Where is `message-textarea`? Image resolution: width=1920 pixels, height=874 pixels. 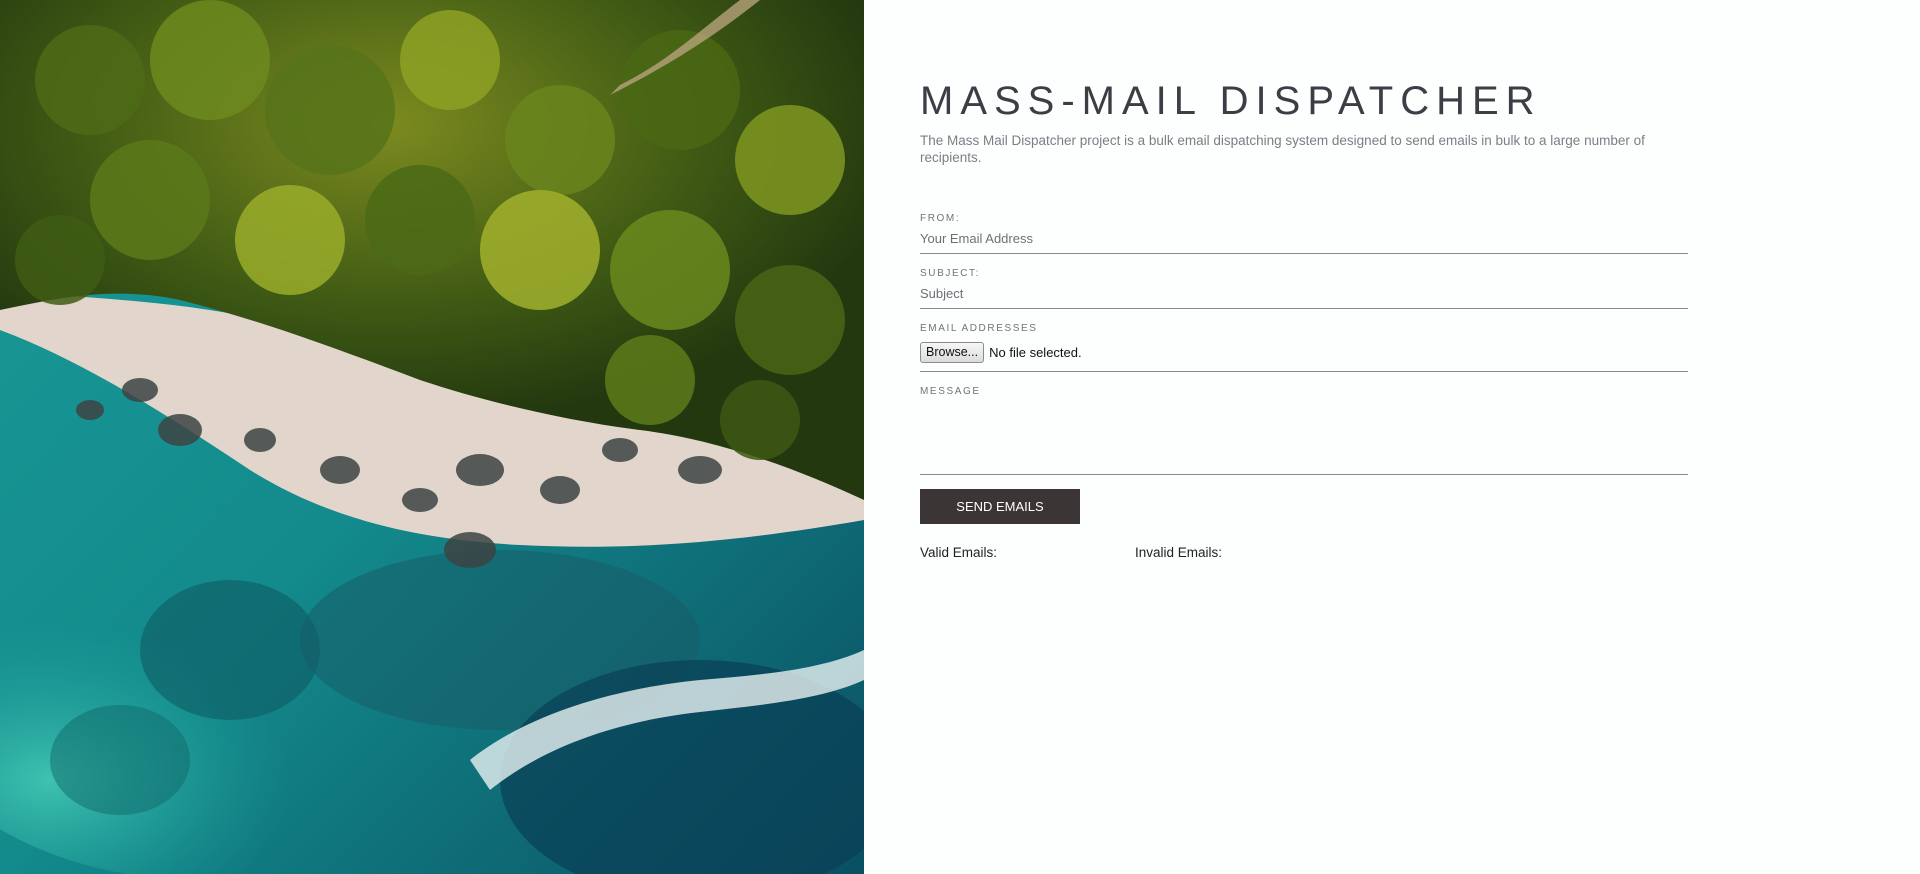 message-textarea is located at coordinates (1304, 436).